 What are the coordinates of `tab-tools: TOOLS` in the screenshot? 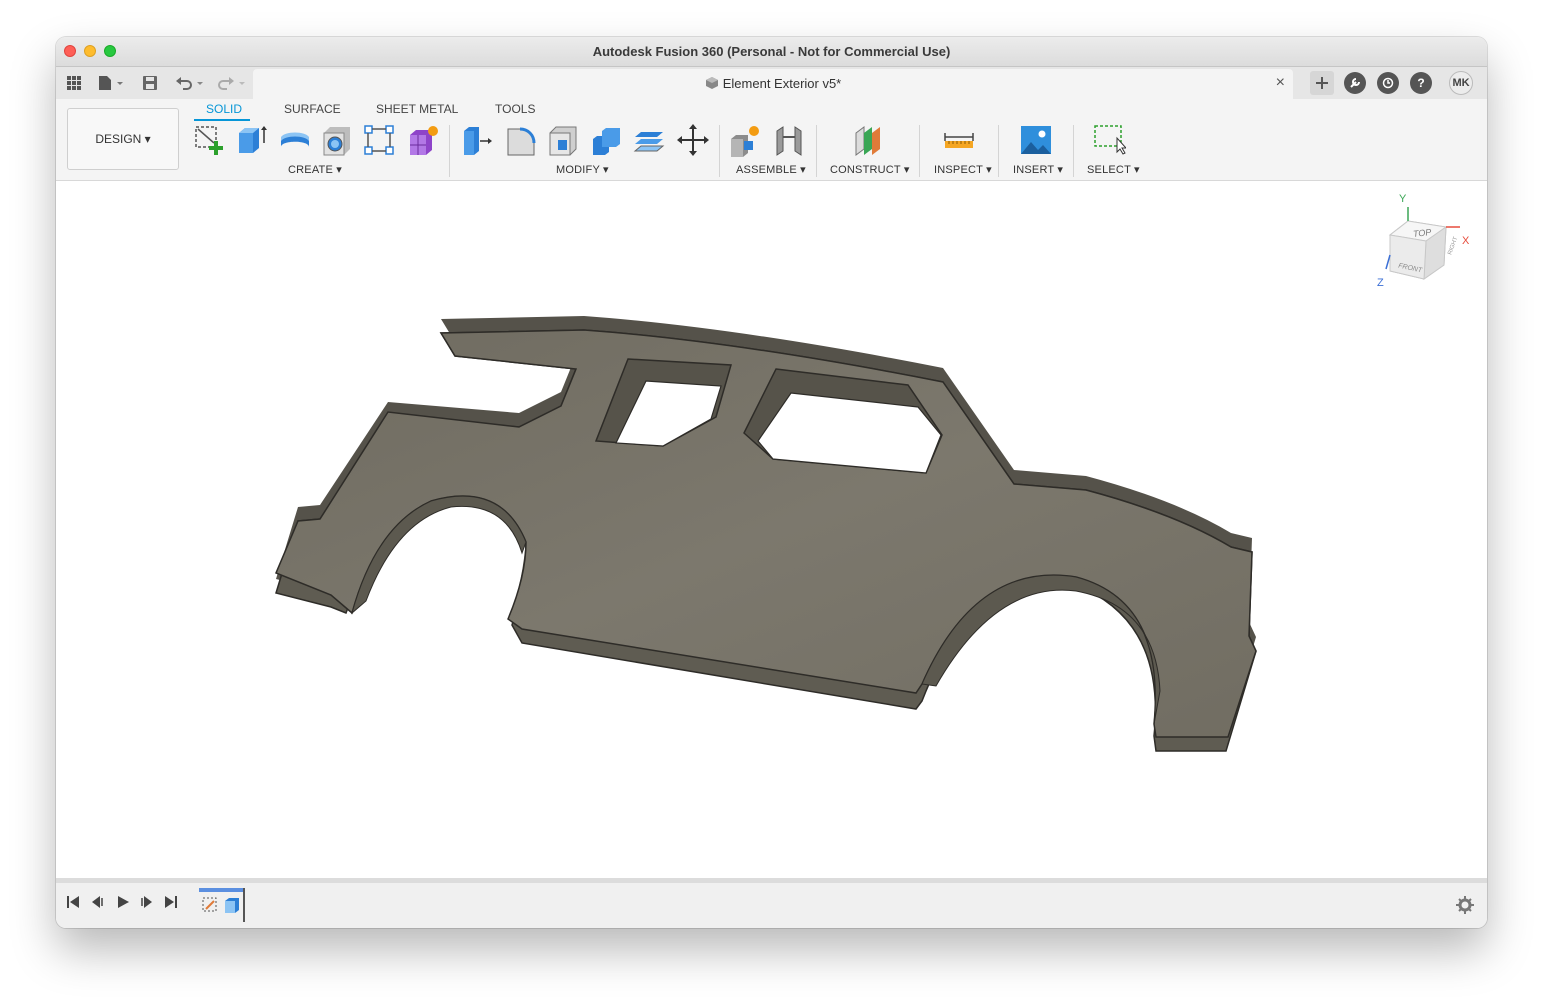 It's located at (515, 109).